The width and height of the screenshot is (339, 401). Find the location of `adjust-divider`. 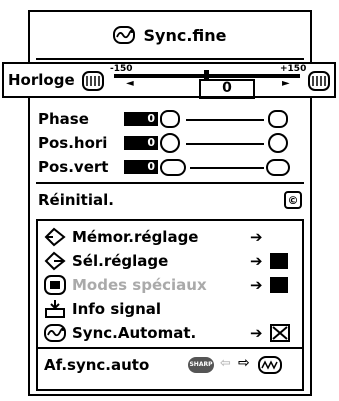

adjust-divider is located at coordinates (170, 183).